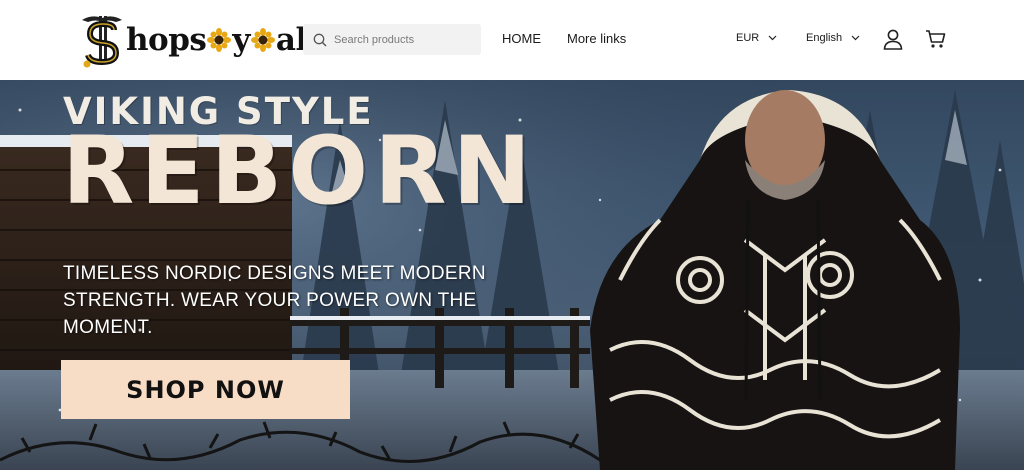  I want to click on currency-selector: EUR, so click(756, 38).